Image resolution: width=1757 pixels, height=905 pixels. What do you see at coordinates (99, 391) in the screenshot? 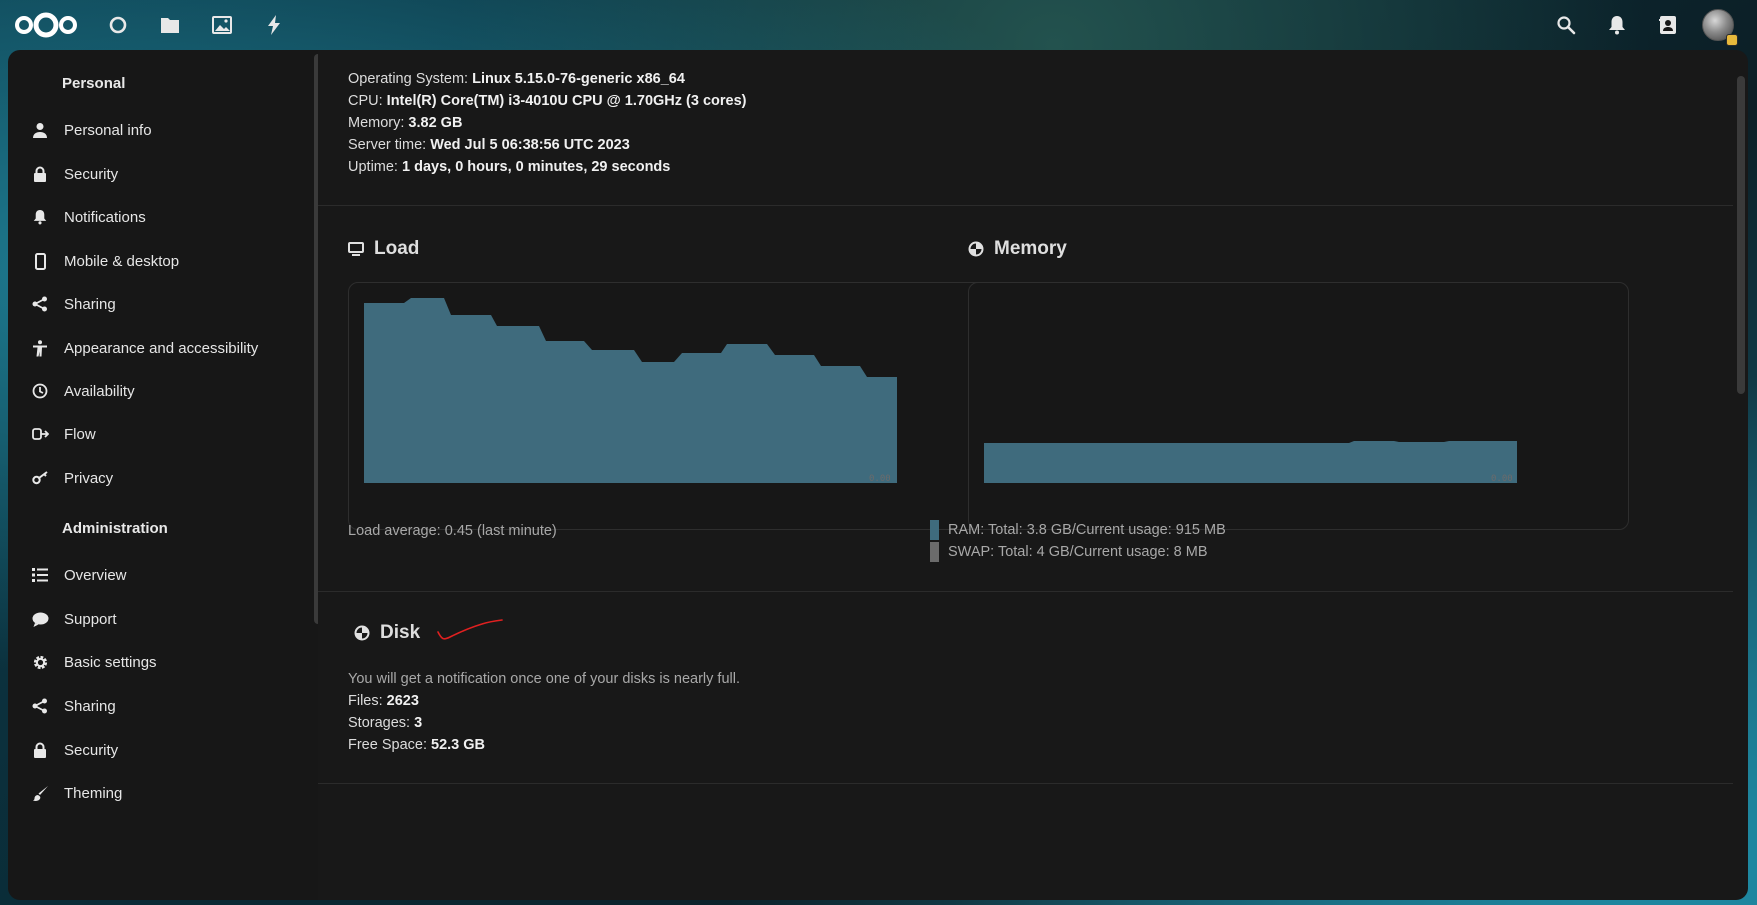
I see `sidebar-item-label: Availability` at bounding box center [99, 391].